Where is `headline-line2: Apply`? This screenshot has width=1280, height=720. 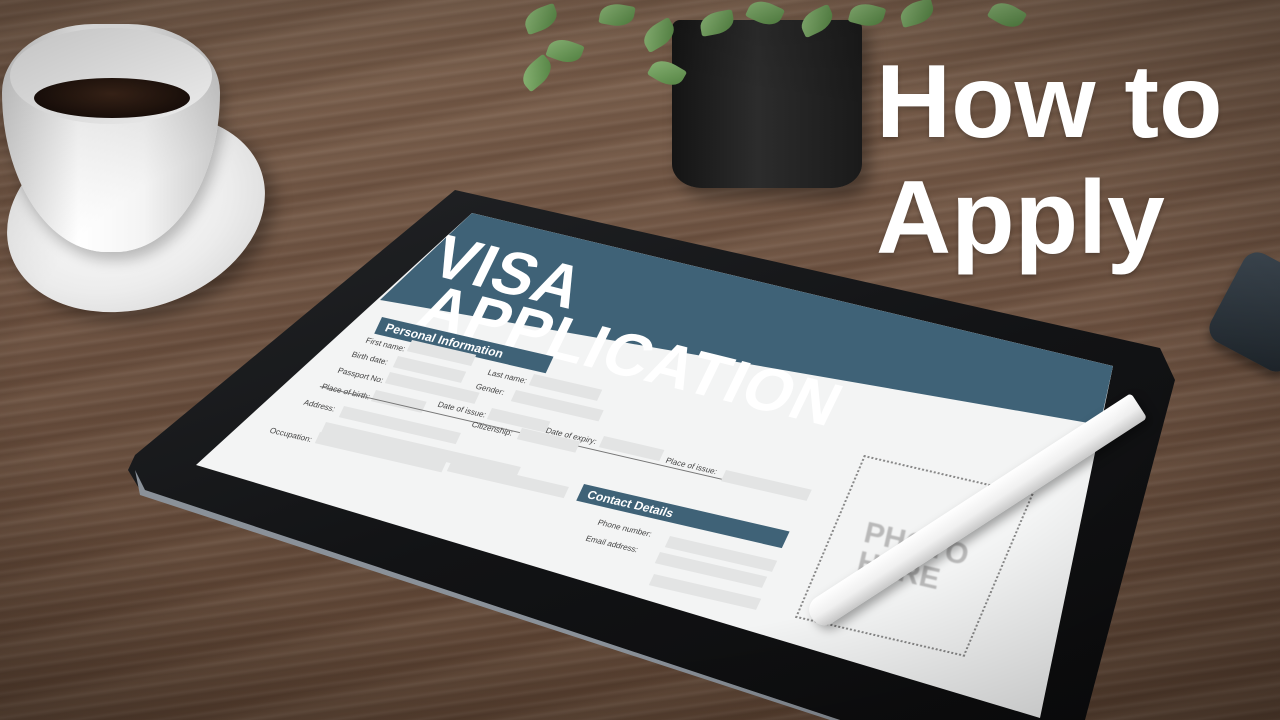
headline-line2: Apply is located at coordinates (1020, 218).